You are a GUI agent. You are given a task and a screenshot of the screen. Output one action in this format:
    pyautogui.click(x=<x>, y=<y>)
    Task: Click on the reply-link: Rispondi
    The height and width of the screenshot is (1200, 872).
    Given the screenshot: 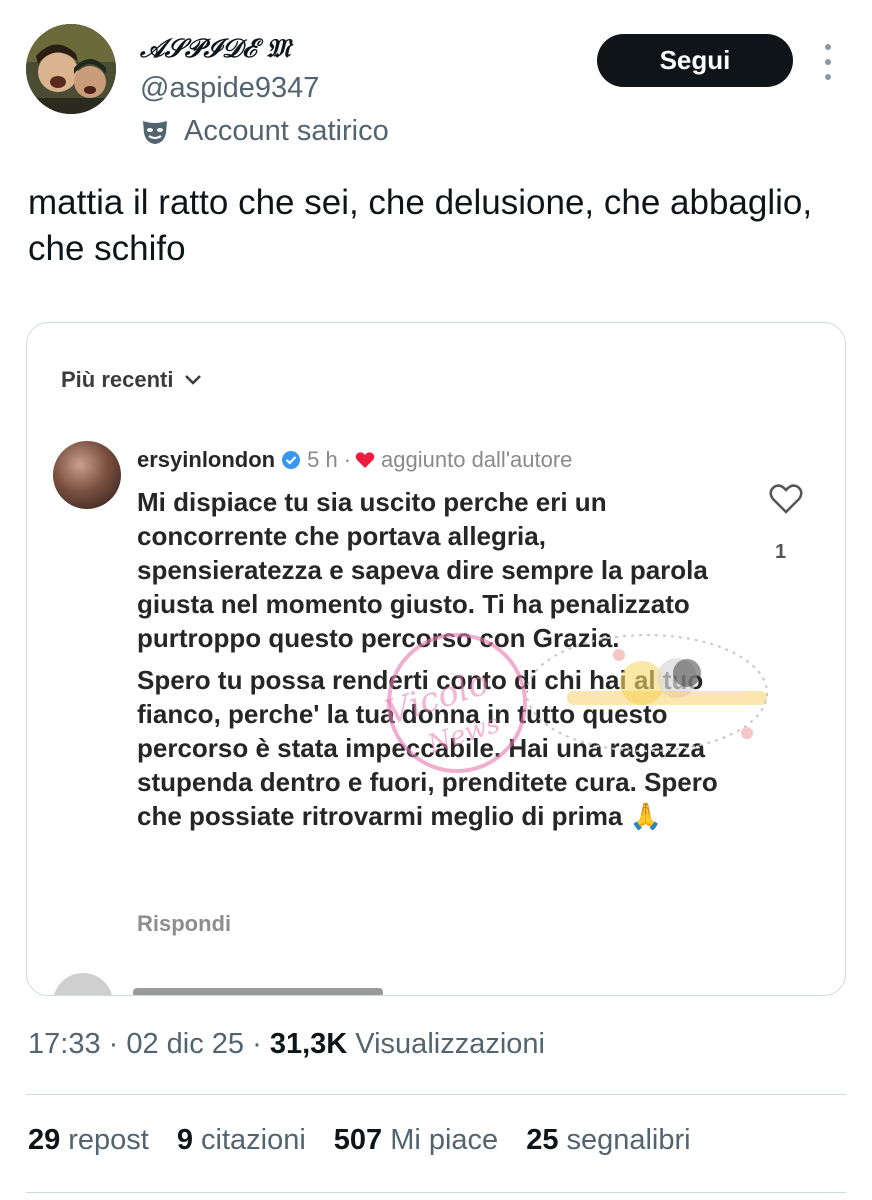 What is the action you would take?
    pyautogui.click(x=184, y=923)
    